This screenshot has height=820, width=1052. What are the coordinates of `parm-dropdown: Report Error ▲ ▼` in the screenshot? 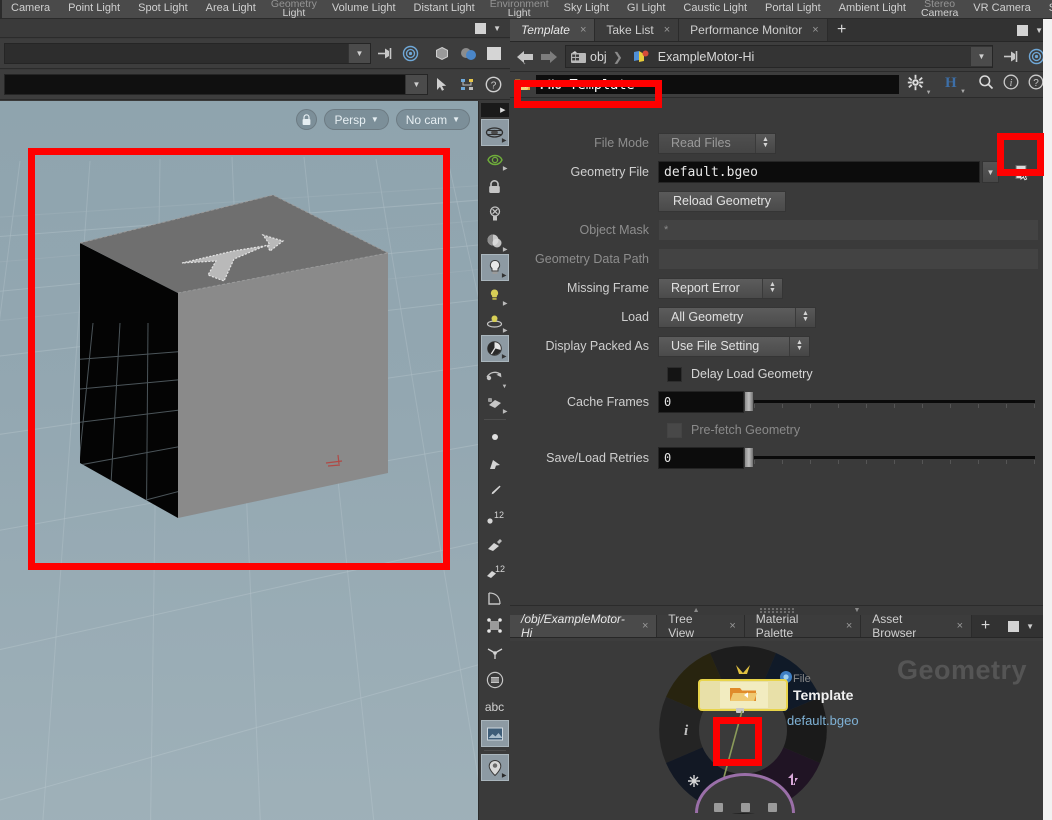 It's located at (720, 288).